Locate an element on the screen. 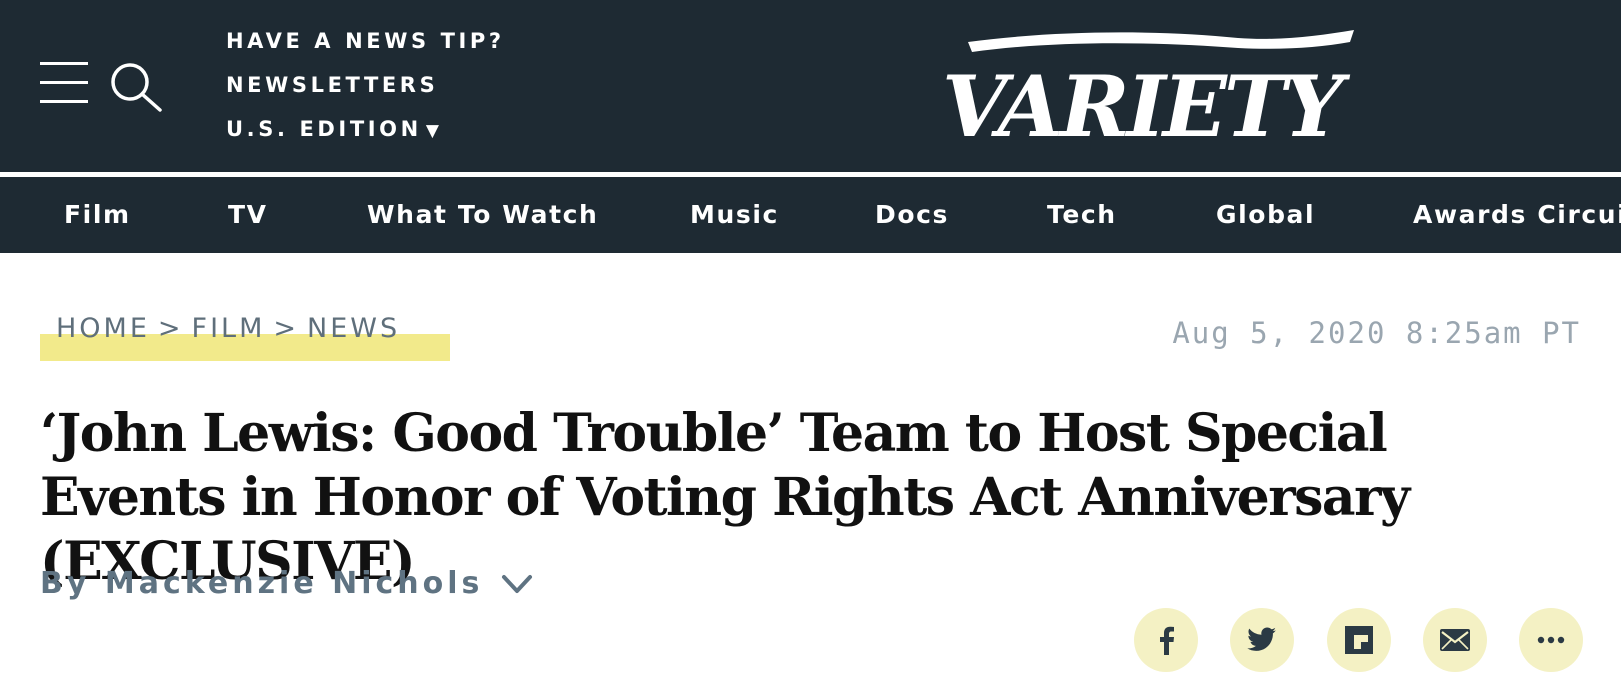 The width and height of the screenshot is (1621, 687). share-more-button is located at coordinates (1551, 640).